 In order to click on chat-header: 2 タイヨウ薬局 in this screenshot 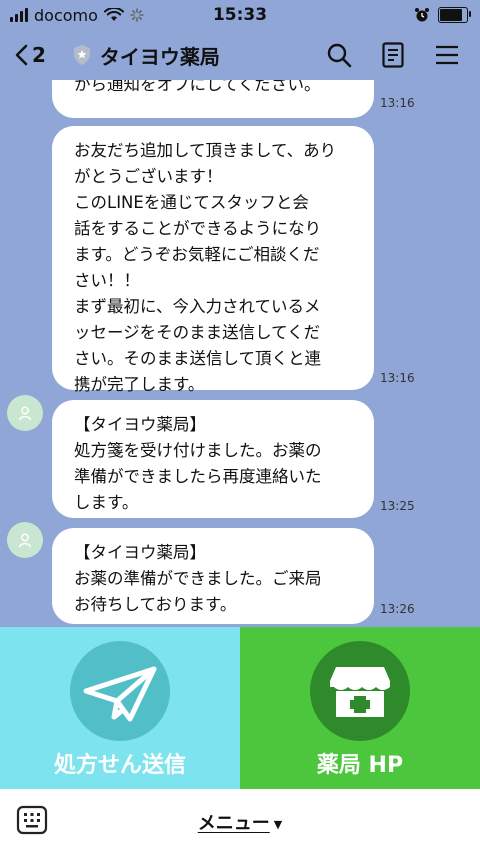, I will do `click(240, 55)`.